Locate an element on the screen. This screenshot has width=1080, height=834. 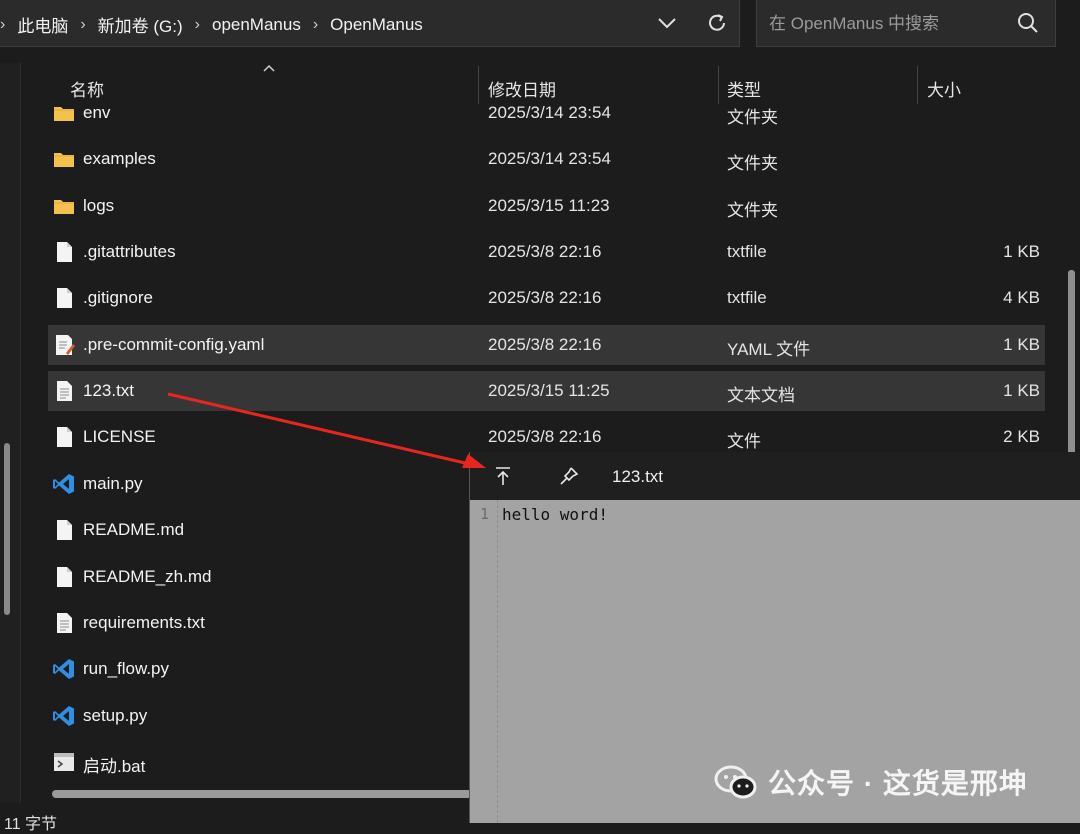
file-row: logs 2025/3/15 11:23 文件夹 is located at coordinates (546, 206).